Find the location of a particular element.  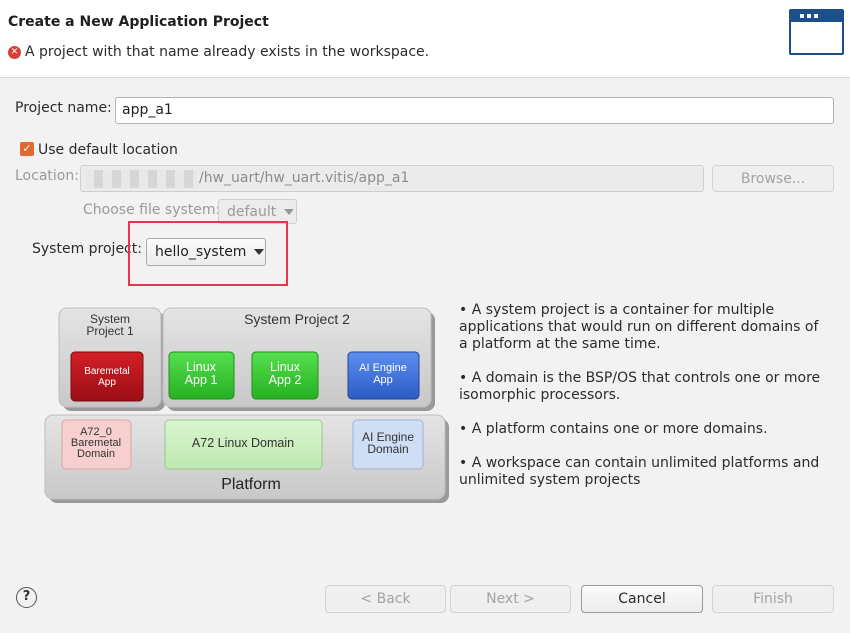

location-label: Location: is located at coordinates (47, 176).